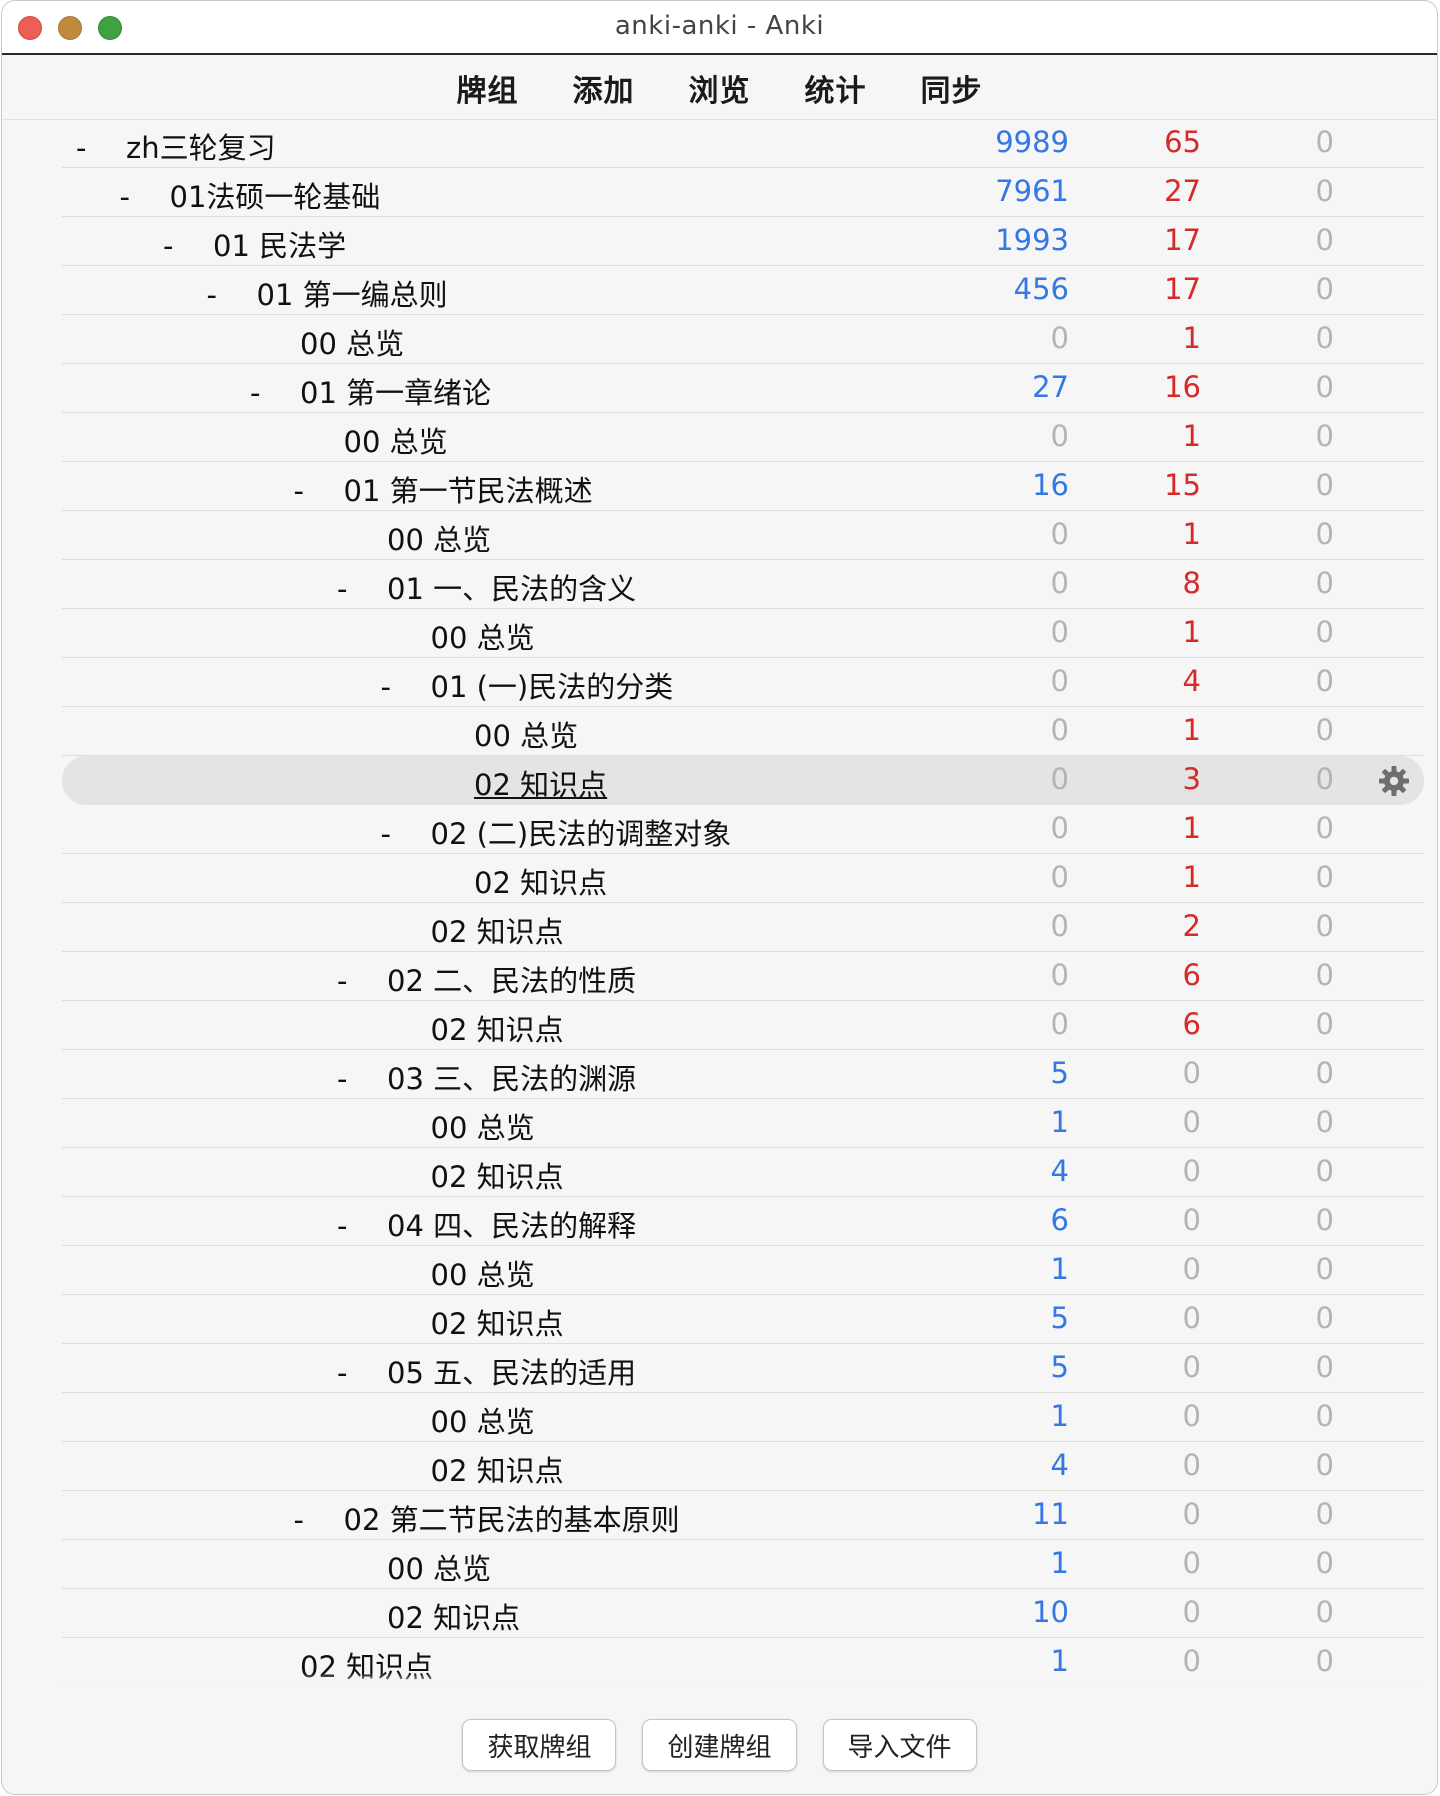 Image resolution: width=1440 pixels, height=1796 pixels. What do you see at coordinates (352, 295) in the screenshot?
I see `deck-name-link: 01 第一编总则` at bounding box center [352, 295].